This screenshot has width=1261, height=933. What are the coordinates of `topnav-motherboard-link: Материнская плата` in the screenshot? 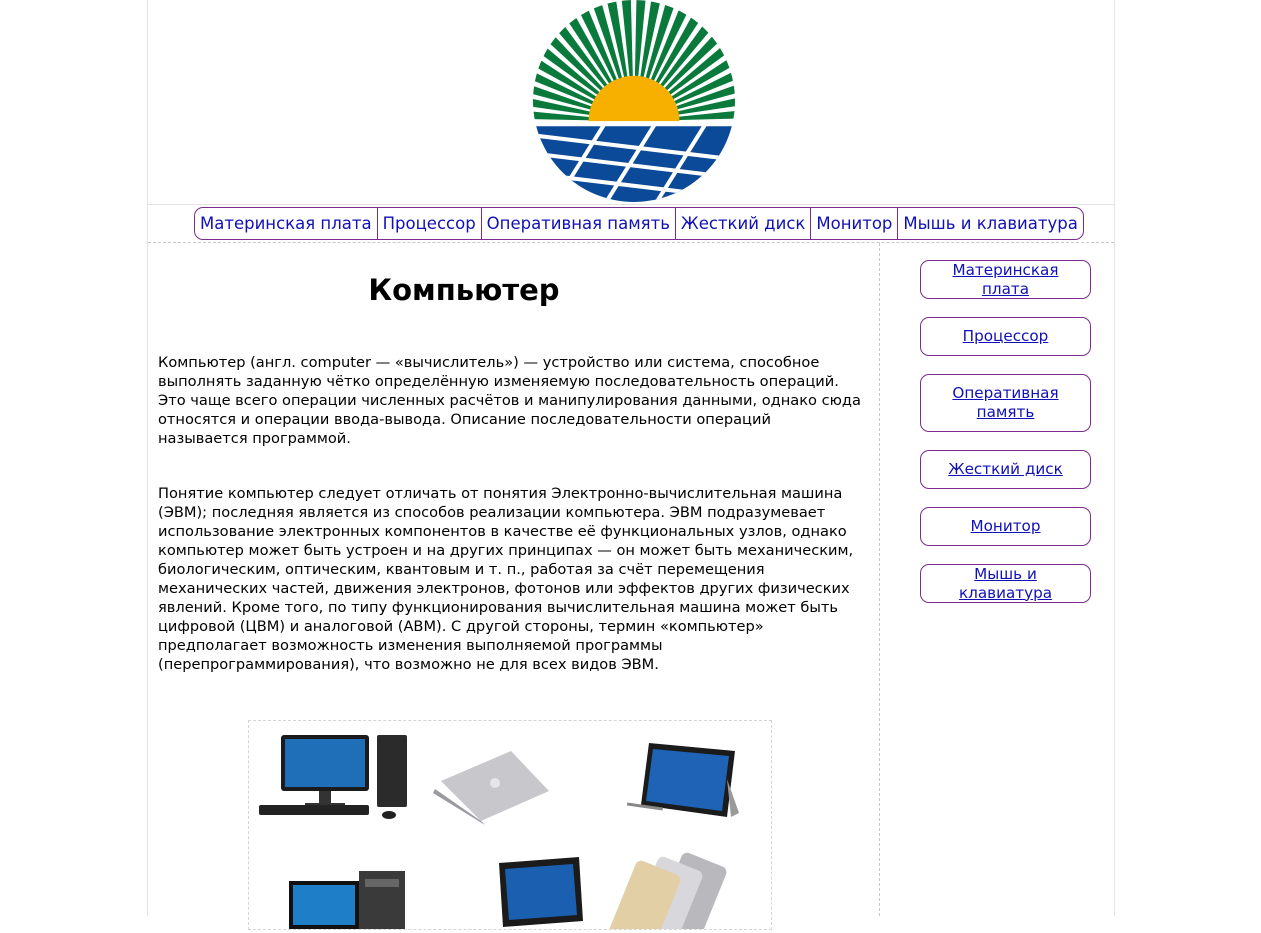 It's located at (286, 223).